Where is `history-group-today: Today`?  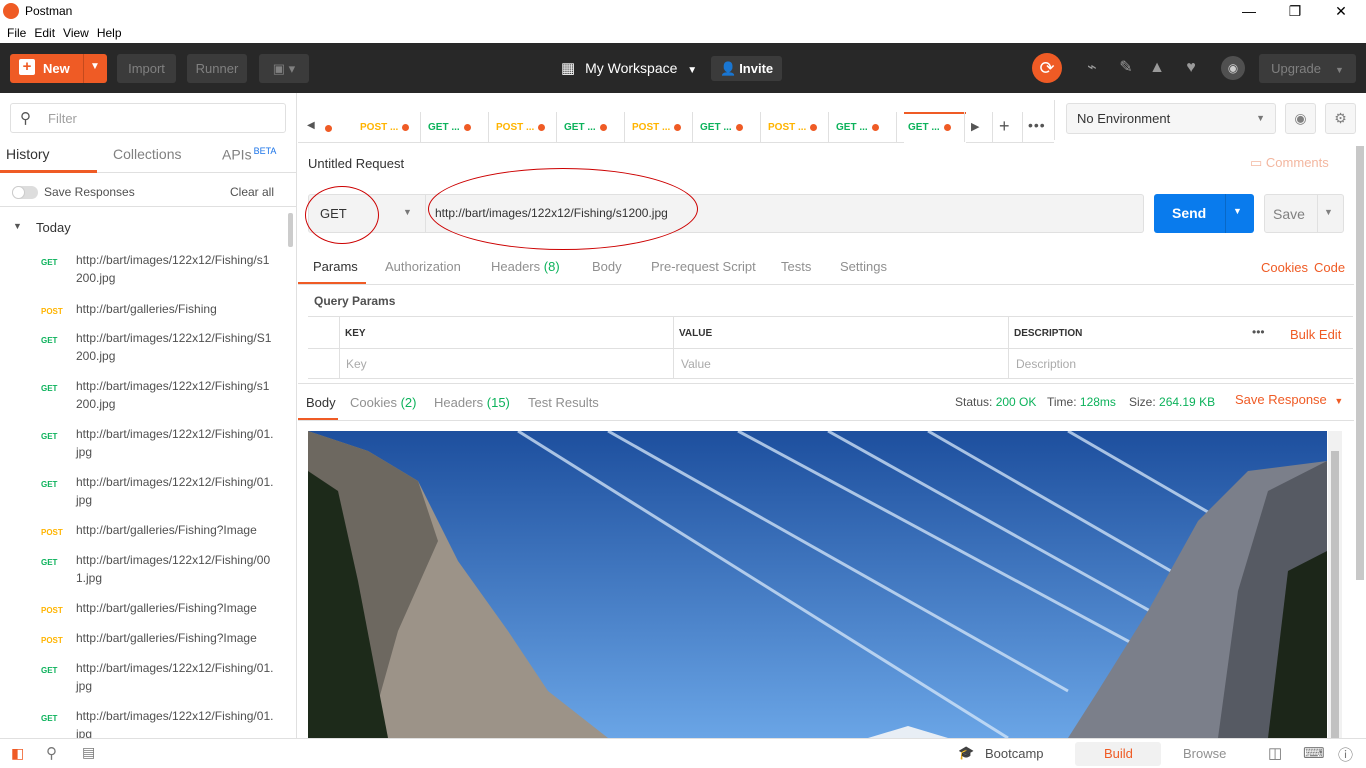 history-group-today: Today is located at coordinates (53, 227).